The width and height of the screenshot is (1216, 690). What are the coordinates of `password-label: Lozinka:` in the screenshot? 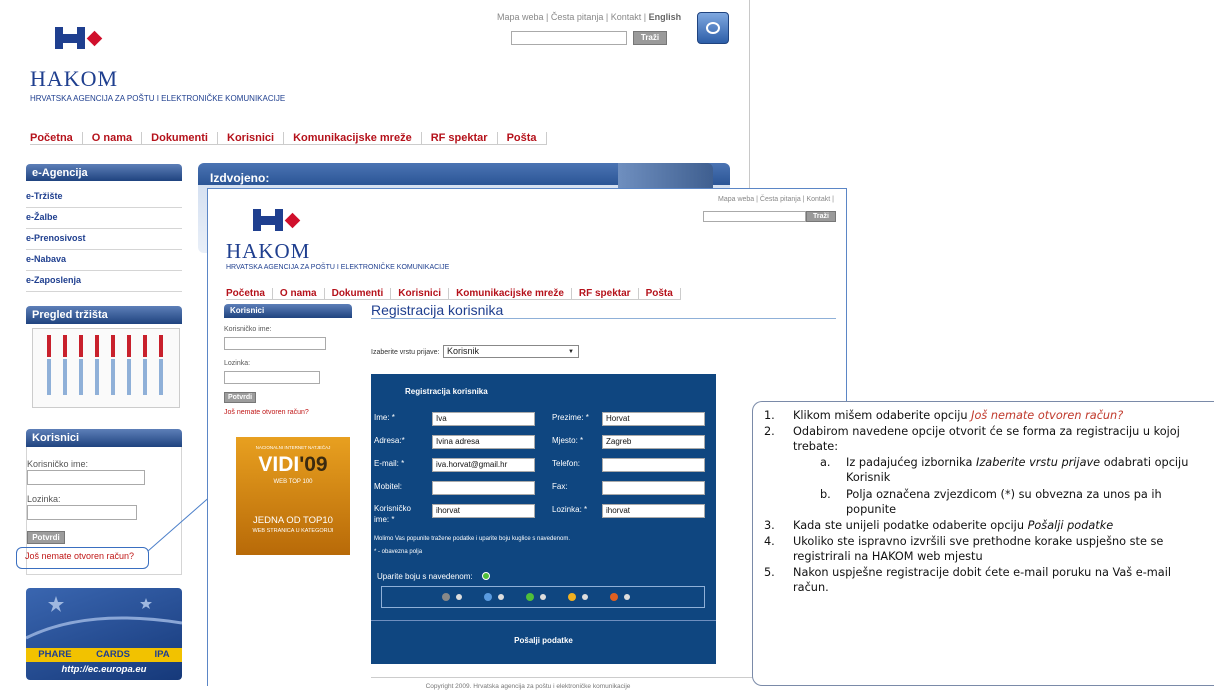 It's located at (237, 363).